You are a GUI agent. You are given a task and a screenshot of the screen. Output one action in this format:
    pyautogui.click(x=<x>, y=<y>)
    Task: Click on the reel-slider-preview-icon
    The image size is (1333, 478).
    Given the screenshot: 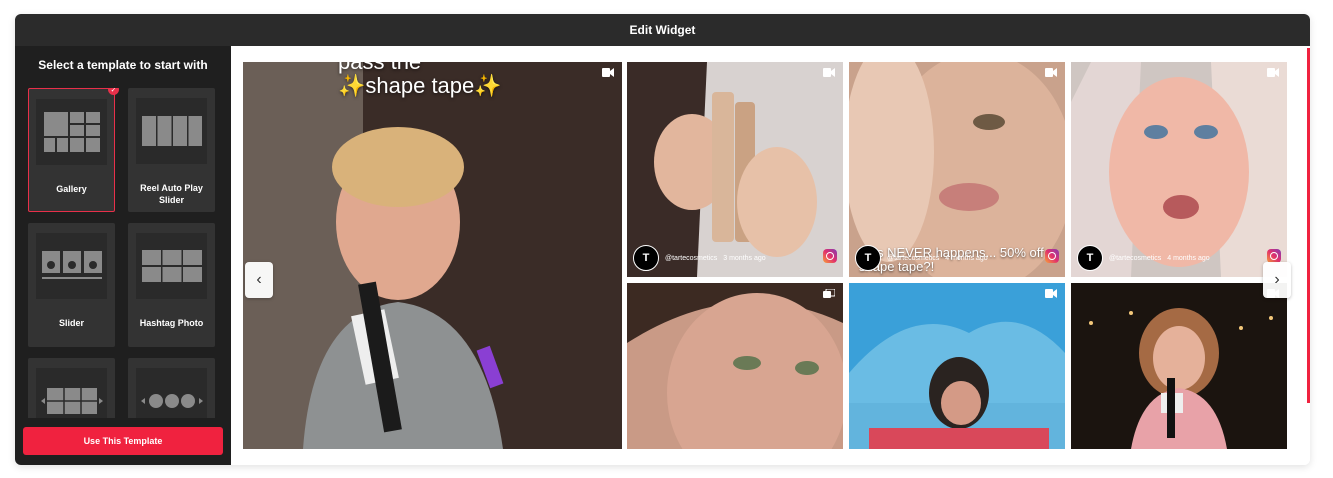 What is the action you would take?
    pyautogui.click(x=171, y=131)
    